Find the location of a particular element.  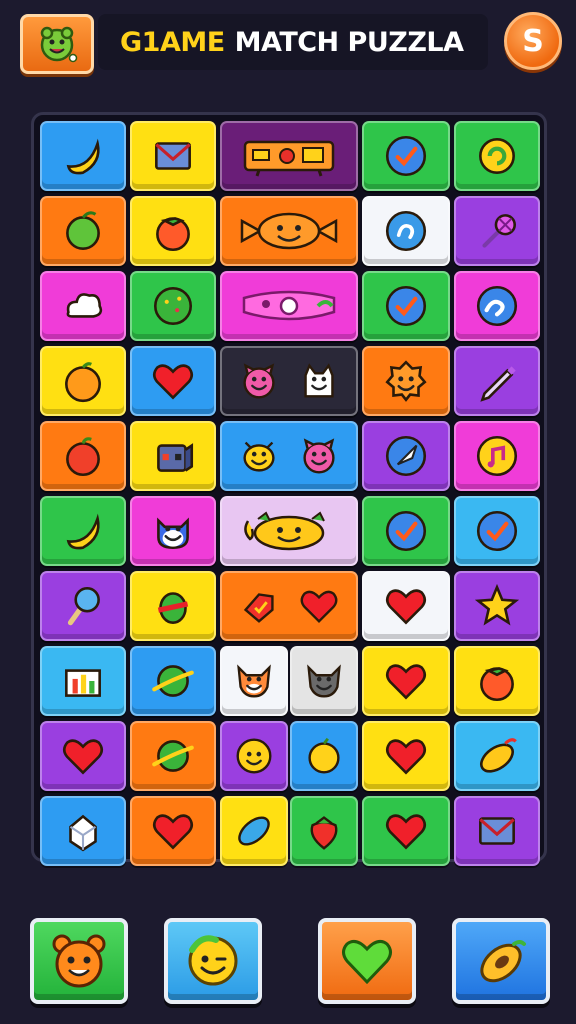

powerup-smiley-button is located at coordinates (213, 961).